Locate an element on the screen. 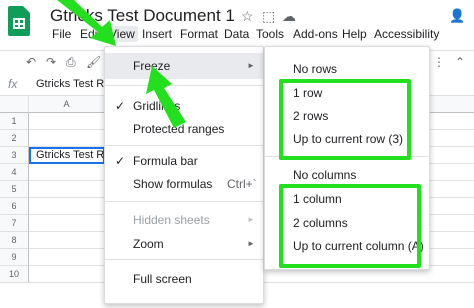  annotation-arrows is located at coordinates (121, 64).